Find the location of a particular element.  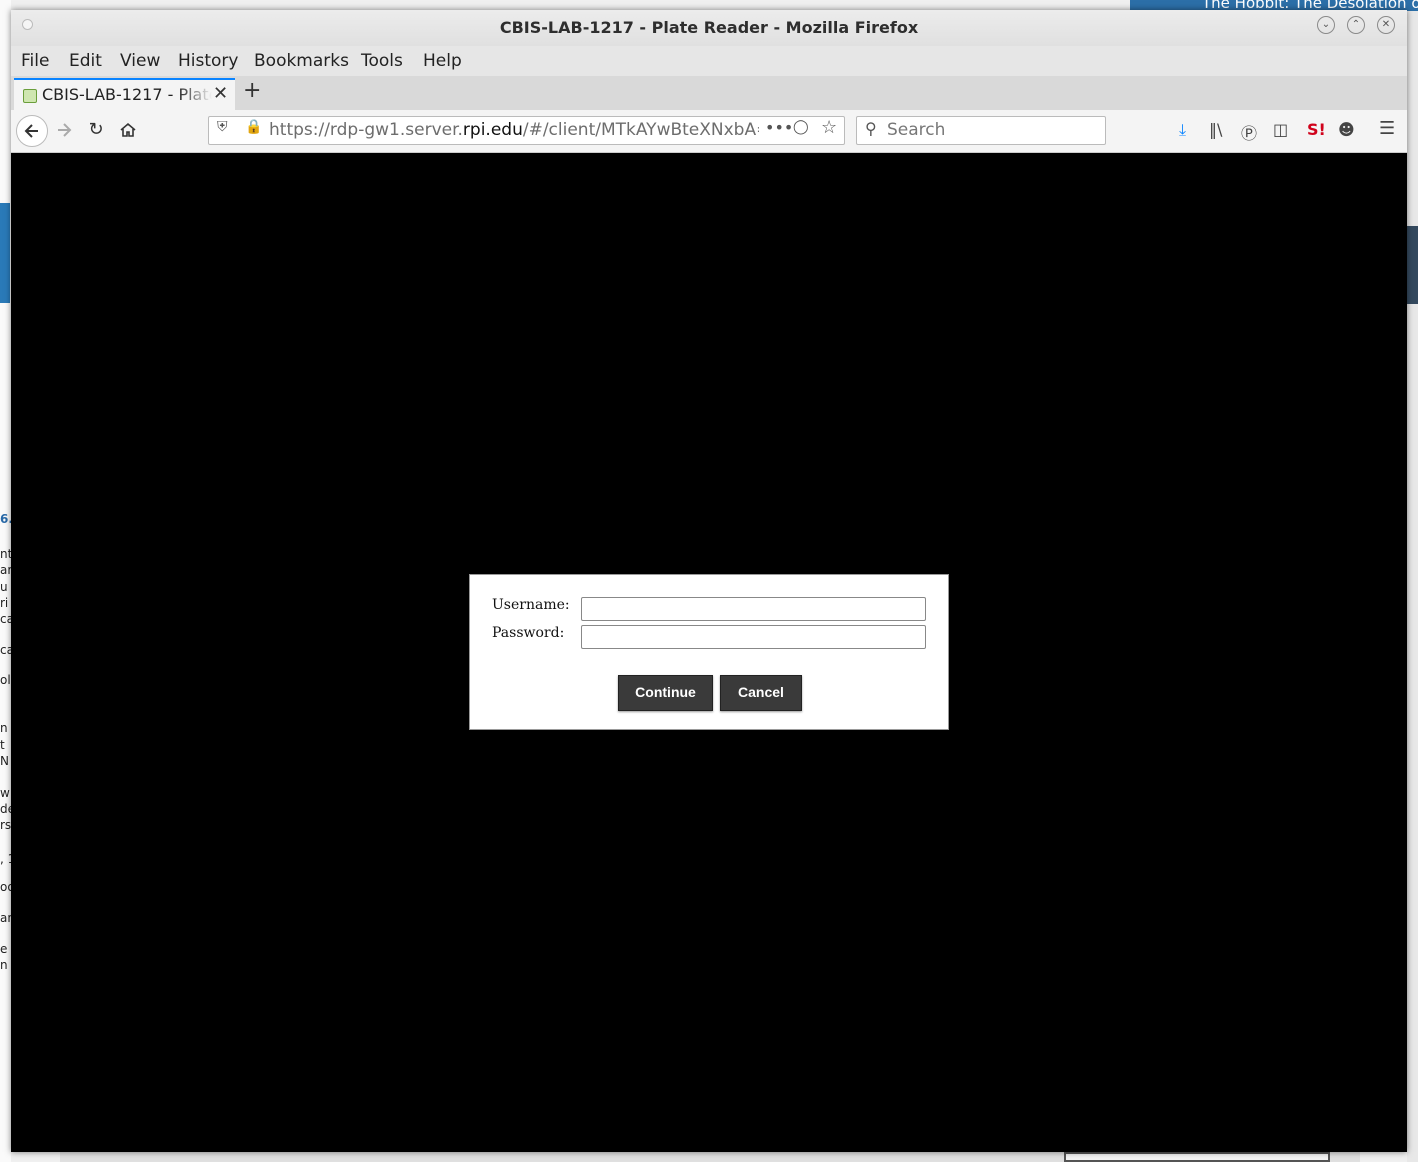

background-text: N is located at coordinates (4, 761).